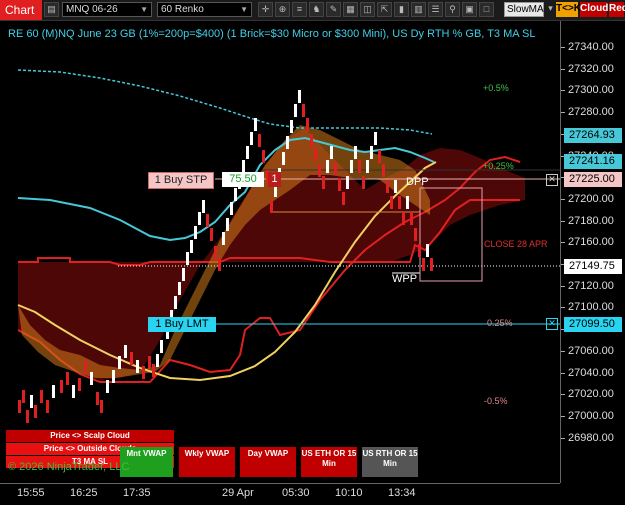  What do you see at coordinates (591, 90) in the screenshot?
I see `price-tick-label: 27300.00` at bounding box center [591, 90].